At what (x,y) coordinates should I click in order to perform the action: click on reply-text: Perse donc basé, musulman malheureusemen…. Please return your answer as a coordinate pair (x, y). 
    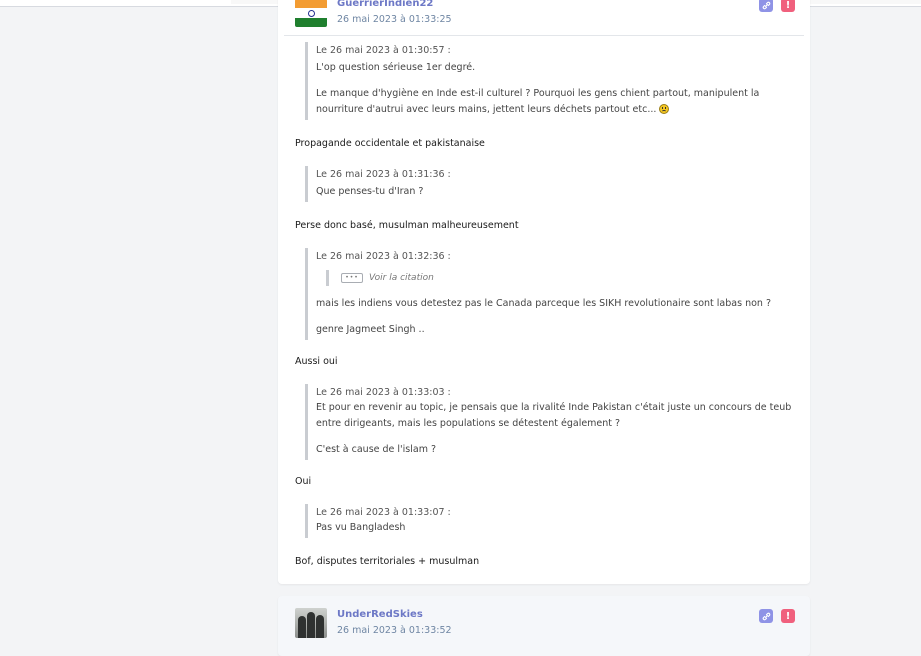
    Looking at the image, I should click on (407, 225).